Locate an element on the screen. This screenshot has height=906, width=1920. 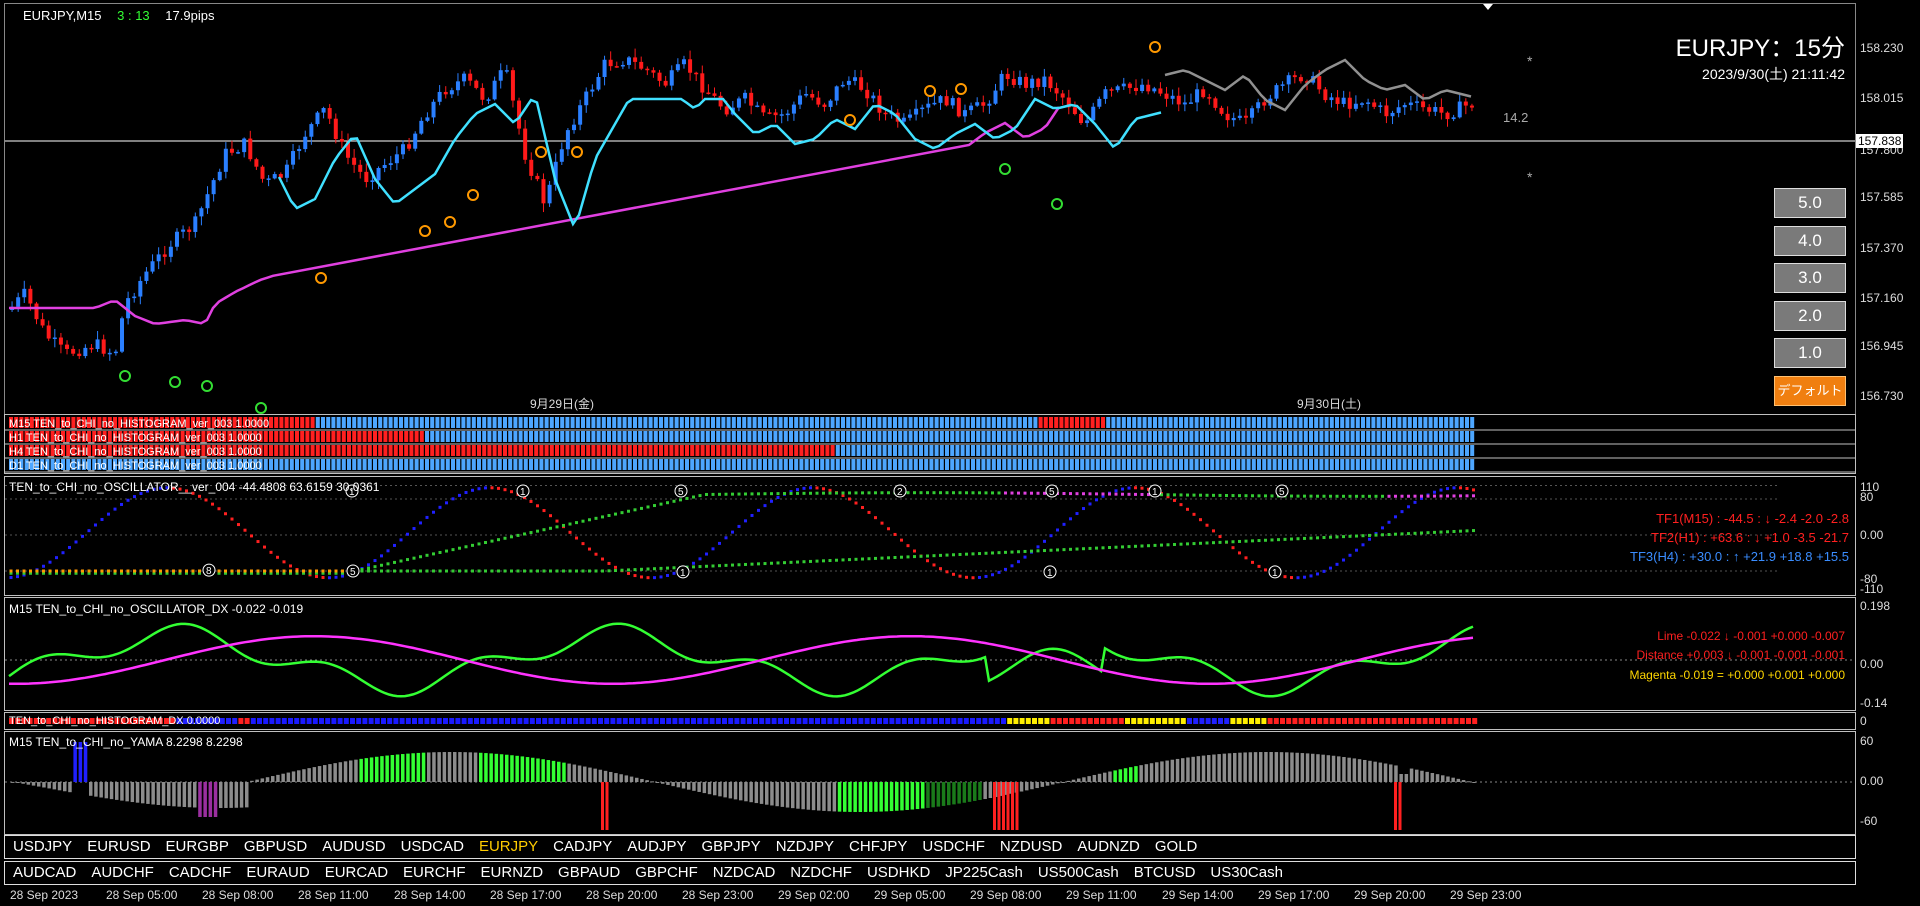
preset-4-button: 4.0 is located at coordinates (1810, 241).